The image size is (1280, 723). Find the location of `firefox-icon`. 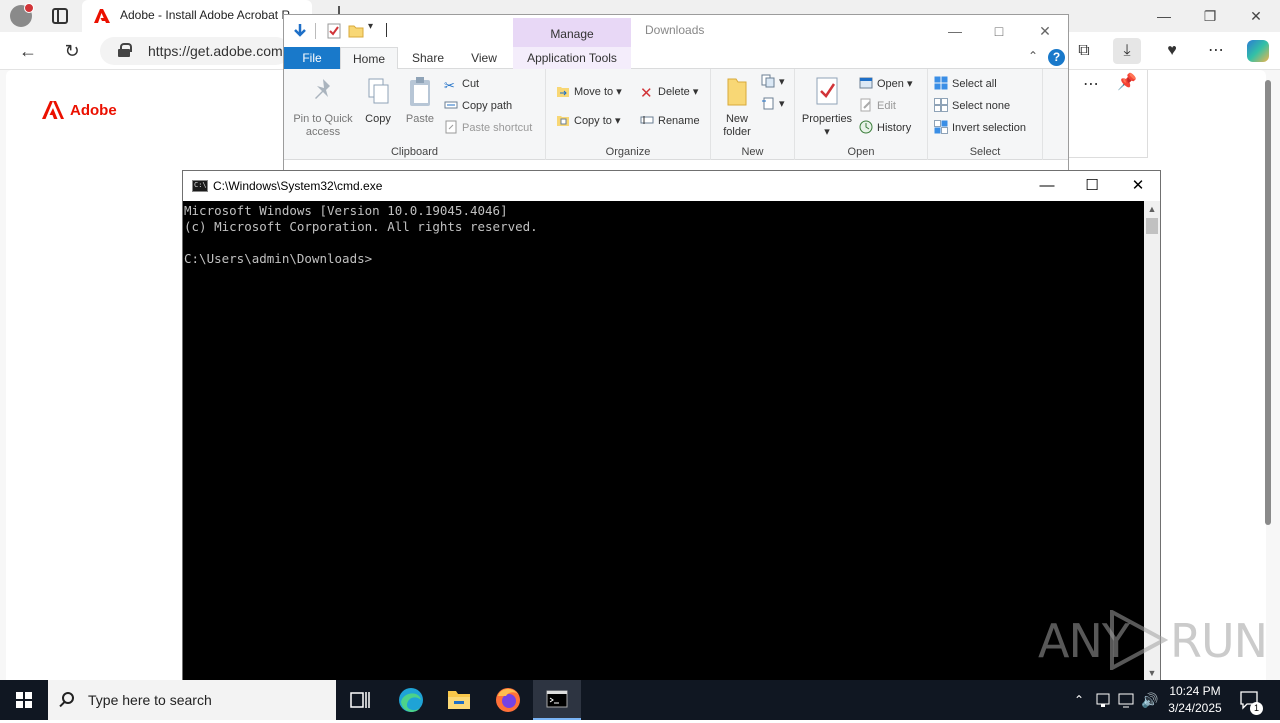

firefox-icon is located at coordinates (508, 700).